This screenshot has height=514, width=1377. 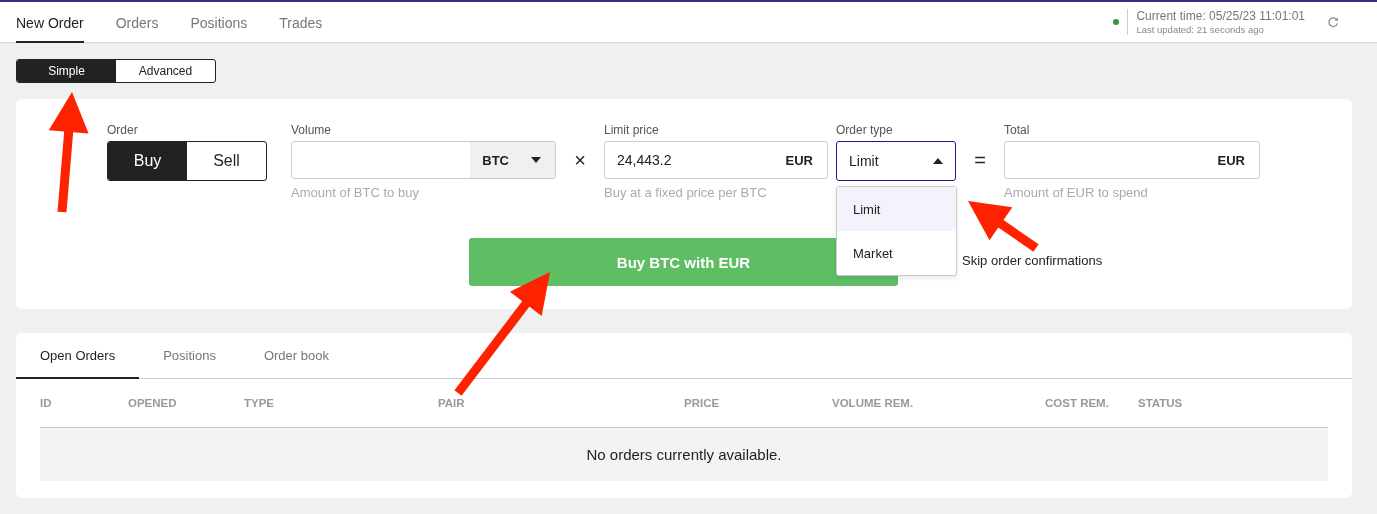 I want to click on field-label: Volume, so click(x=312, y=131).